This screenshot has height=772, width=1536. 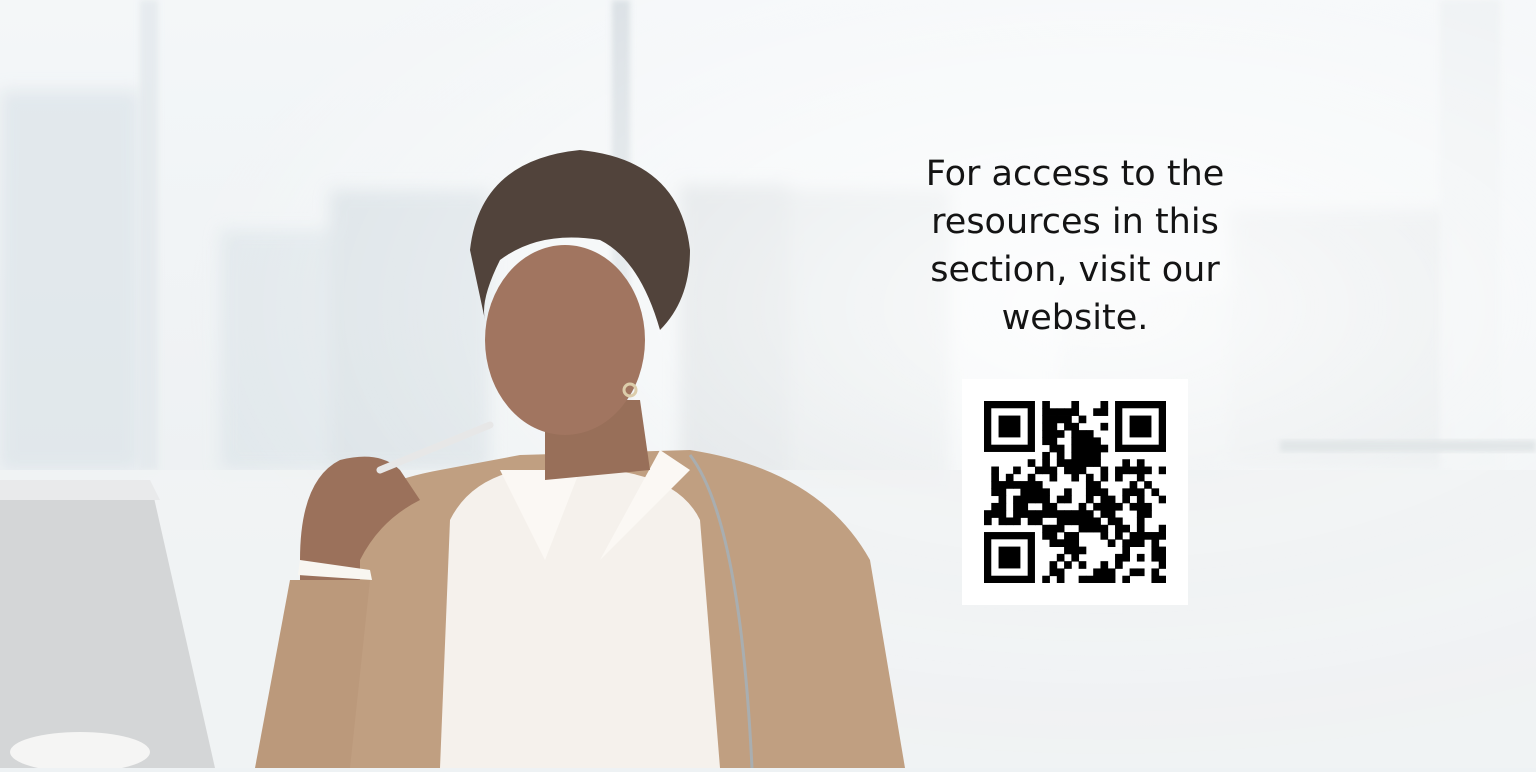 I want to click on qr-code-icon, so click(x=1075, y=492).